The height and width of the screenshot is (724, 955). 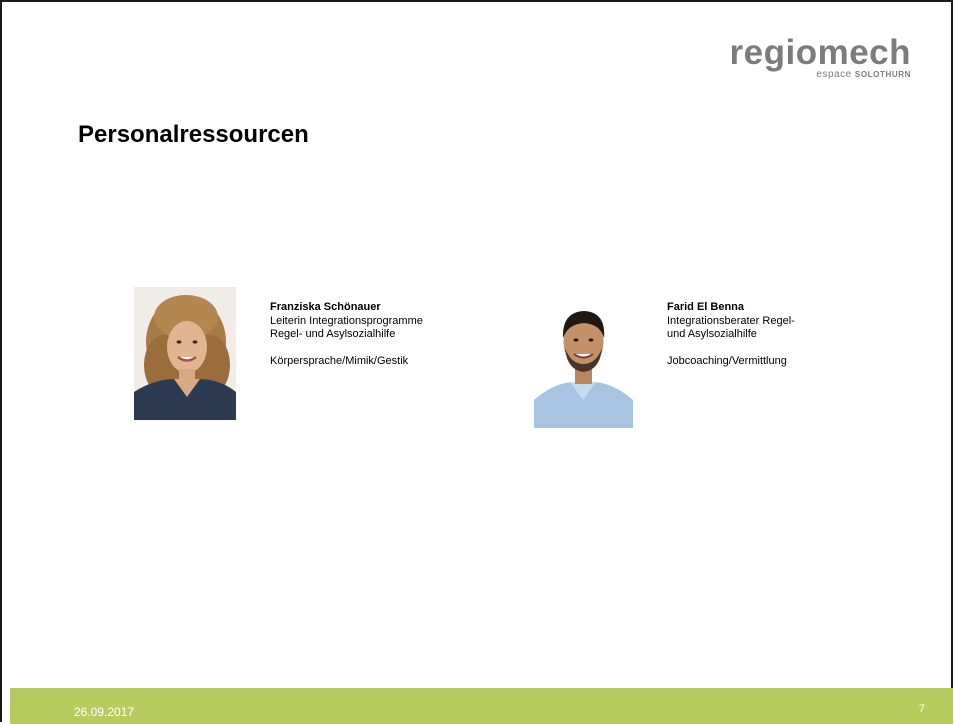 I want to click on slide-title: Personalressourcen, so click(x=193, y=134).